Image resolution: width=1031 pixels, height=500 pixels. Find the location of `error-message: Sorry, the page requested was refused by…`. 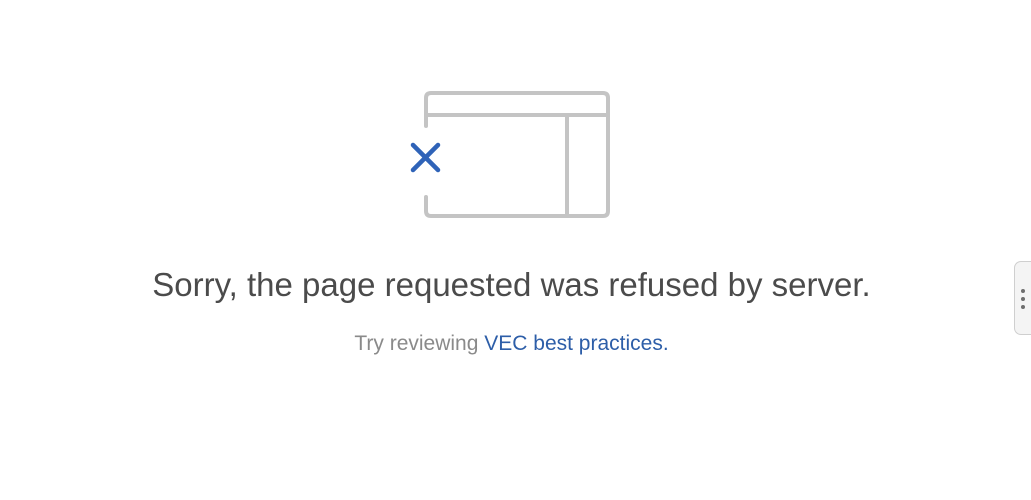

error-message: Sorry, the page requested was refused by… is located at coordinates (511, 284).